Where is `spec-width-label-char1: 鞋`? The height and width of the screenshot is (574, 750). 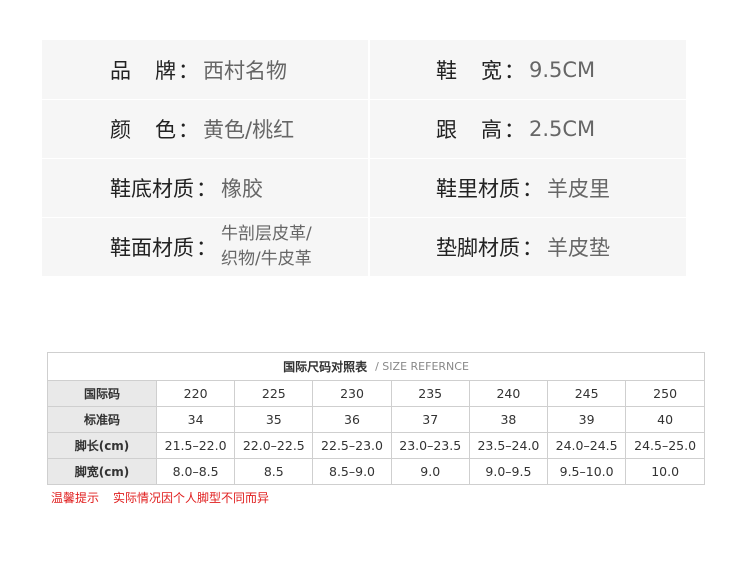
spec-width-label-char1: 鞋 is located at coordinates (446, 70).